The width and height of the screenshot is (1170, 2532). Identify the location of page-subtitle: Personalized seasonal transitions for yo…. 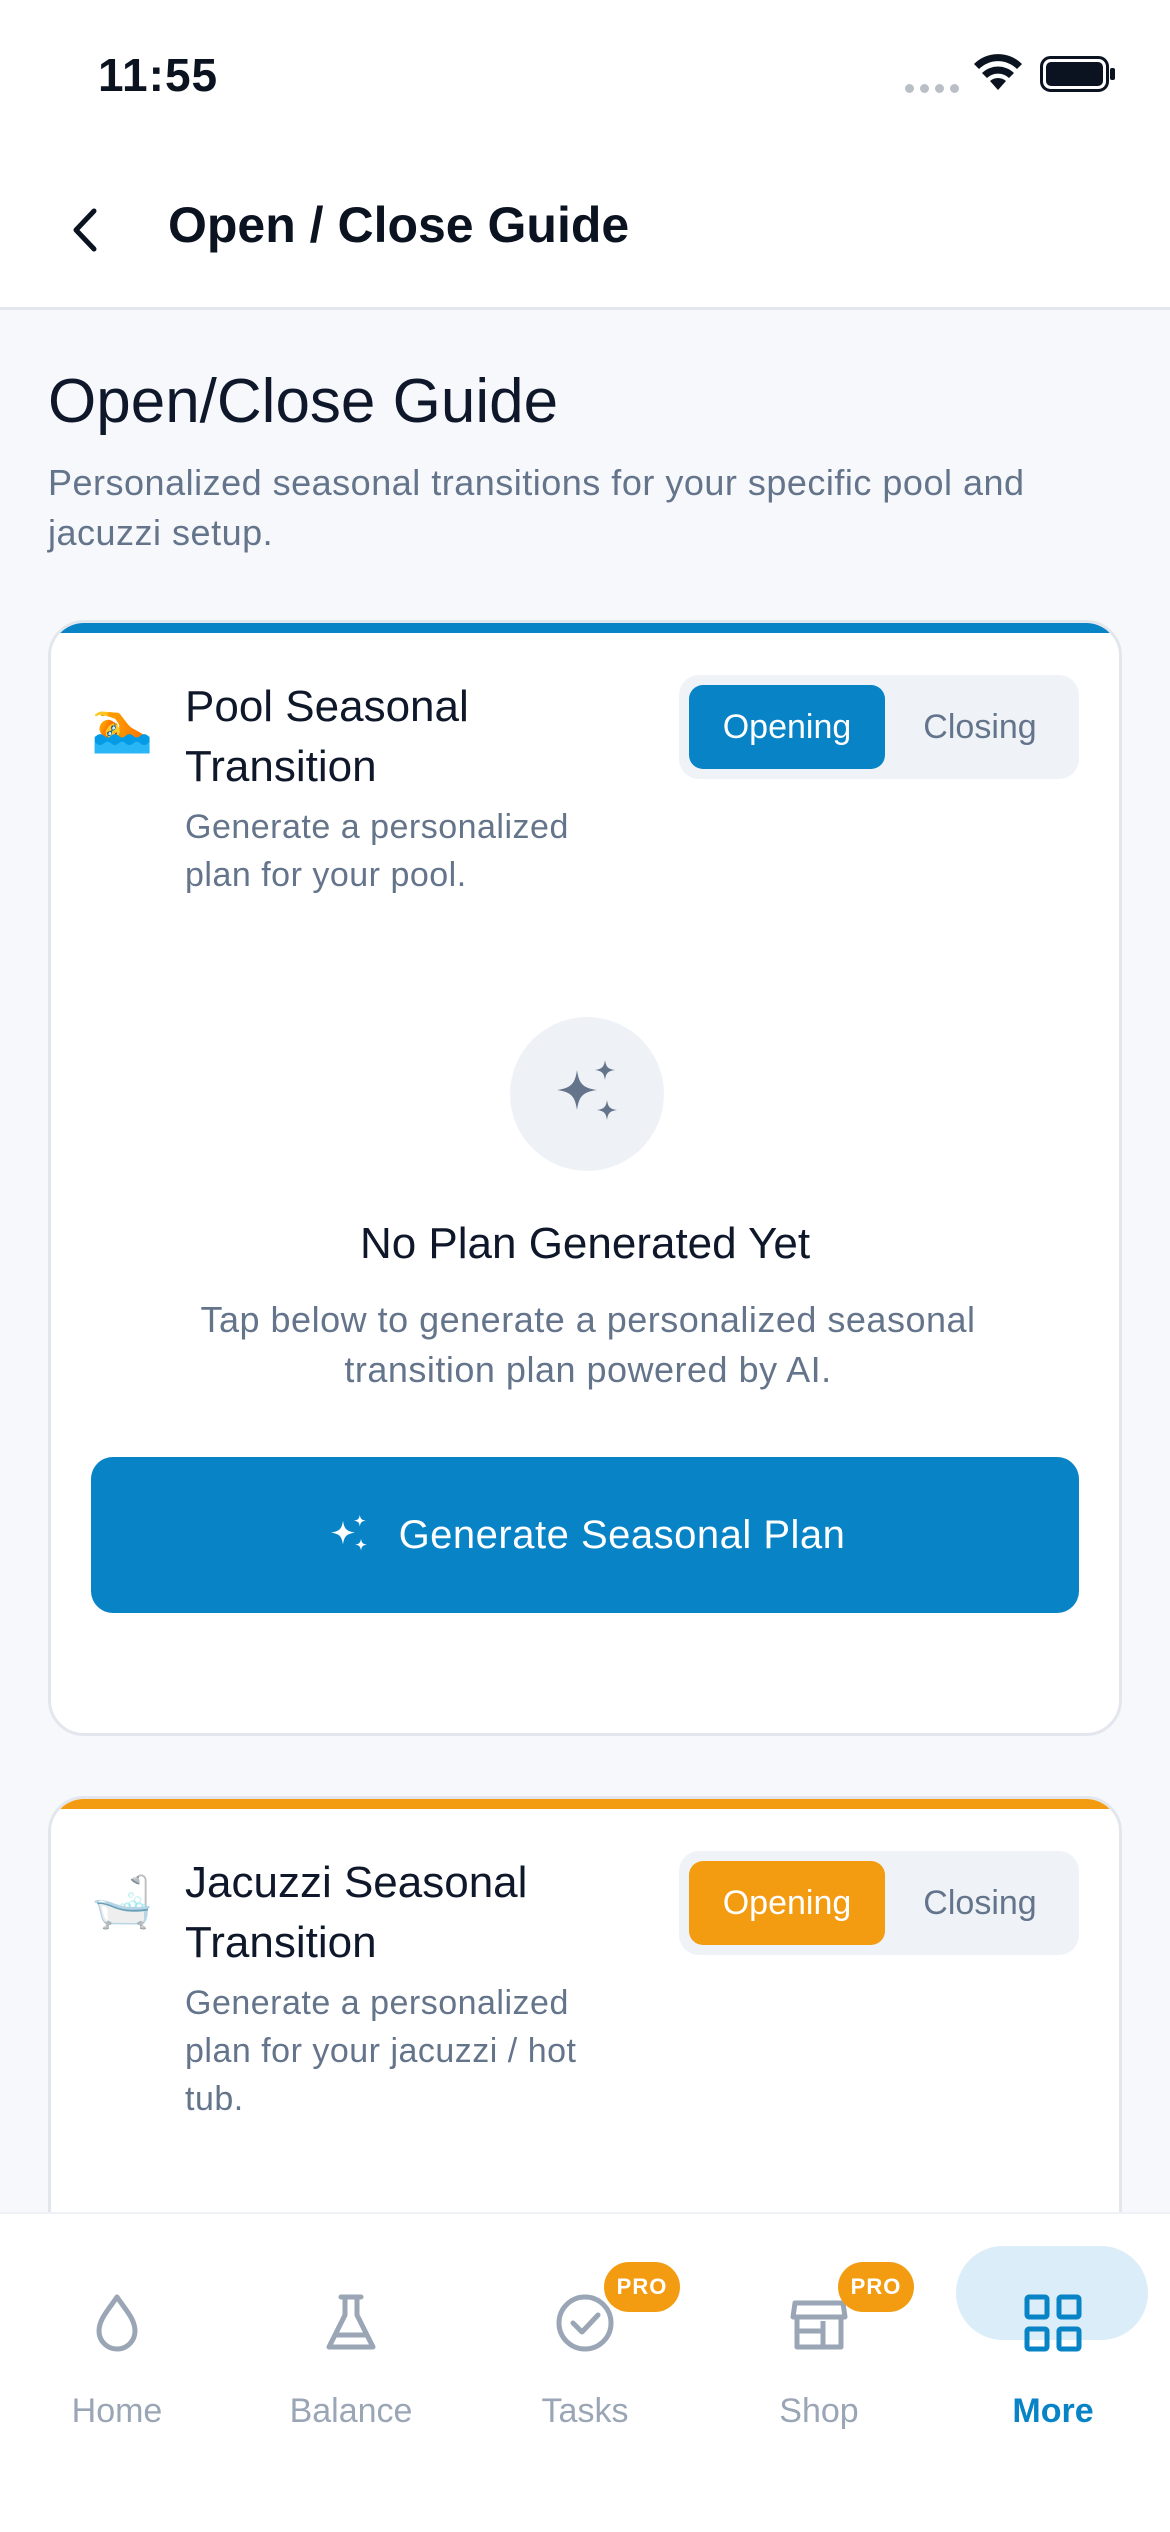
(536, 507).